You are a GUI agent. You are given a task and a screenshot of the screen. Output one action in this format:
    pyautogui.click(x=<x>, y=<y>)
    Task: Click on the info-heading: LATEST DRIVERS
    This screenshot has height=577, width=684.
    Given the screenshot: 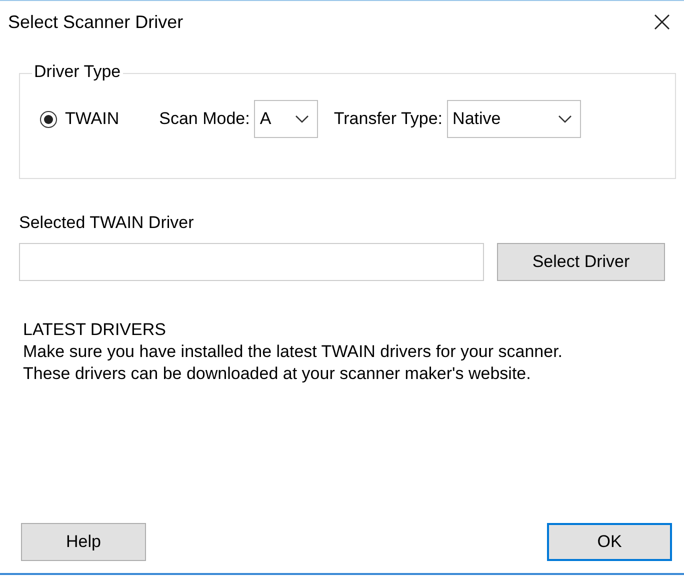 What is the action you would take?
    pyautogui.click(x=95, y=330)
    